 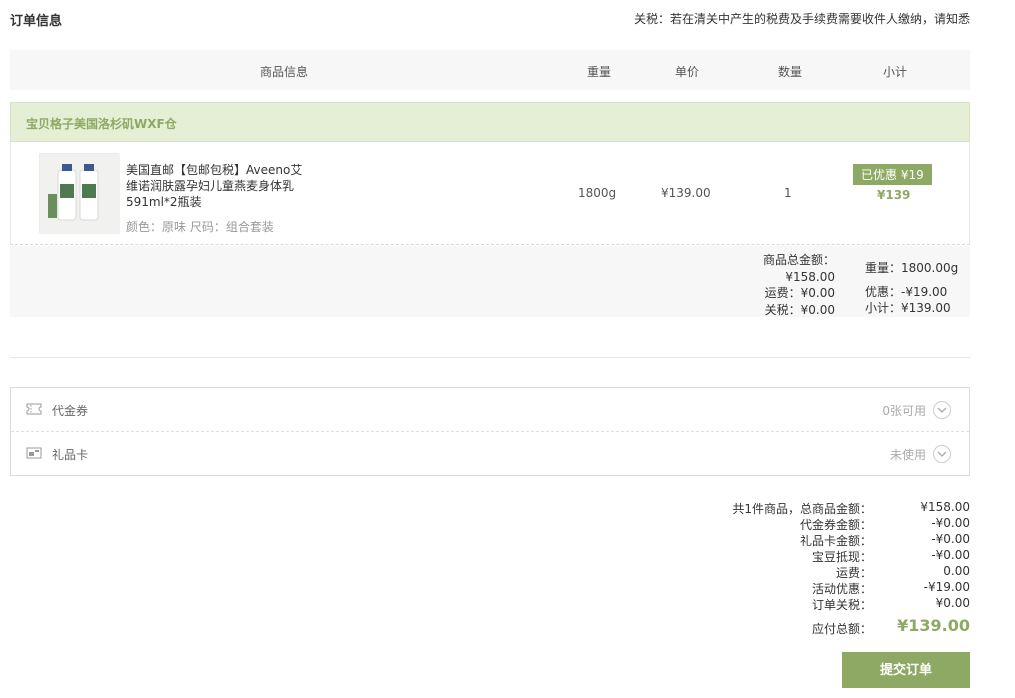 What do you see at coordinates (34, 453) in the screenshot?
I see `gift-card-icon` at bounding box center [34, 453].